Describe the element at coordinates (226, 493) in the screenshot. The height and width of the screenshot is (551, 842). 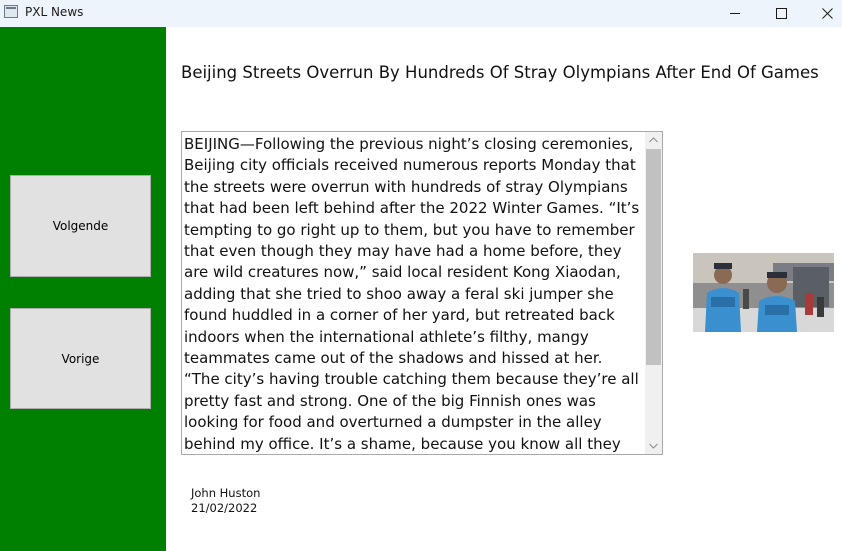
I see `article-author: John Huston` at that location.